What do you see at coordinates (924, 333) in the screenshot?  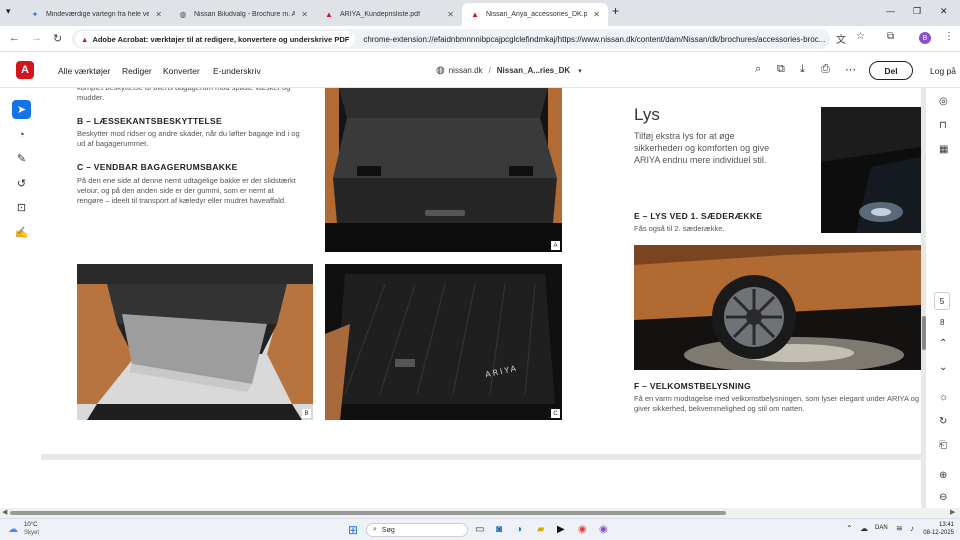 I see `vertical-scrollbar-thumb` at bounding box center [924, 333].